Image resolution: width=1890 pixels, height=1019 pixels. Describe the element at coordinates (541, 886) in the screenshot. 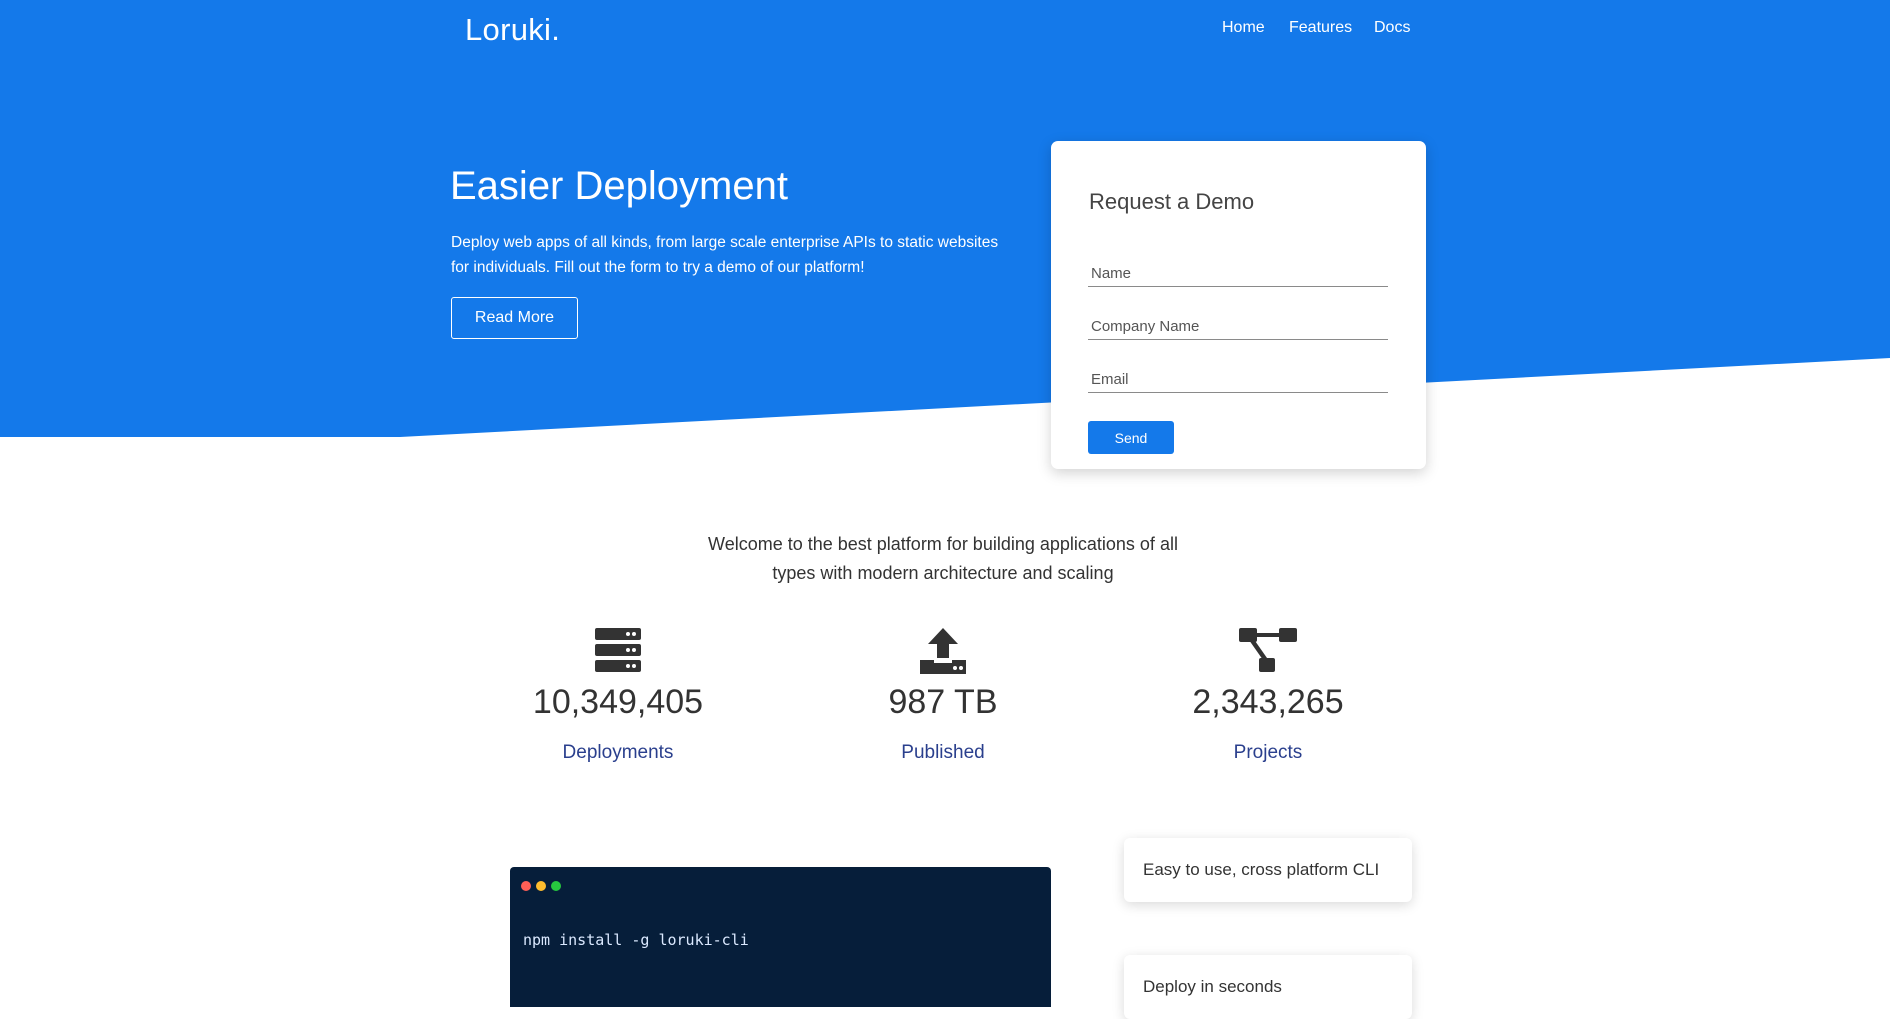

I see `minimize-dot-icon` at that location.